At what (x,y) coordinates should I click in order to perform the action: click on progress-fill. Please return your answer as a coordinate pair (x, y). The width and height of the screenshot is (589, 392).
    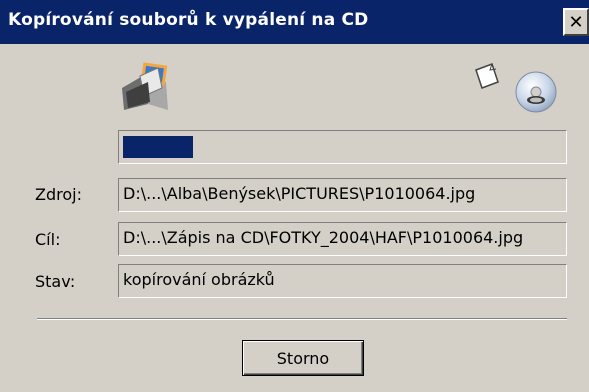
    Looking at the image, I should click on (158, 147).